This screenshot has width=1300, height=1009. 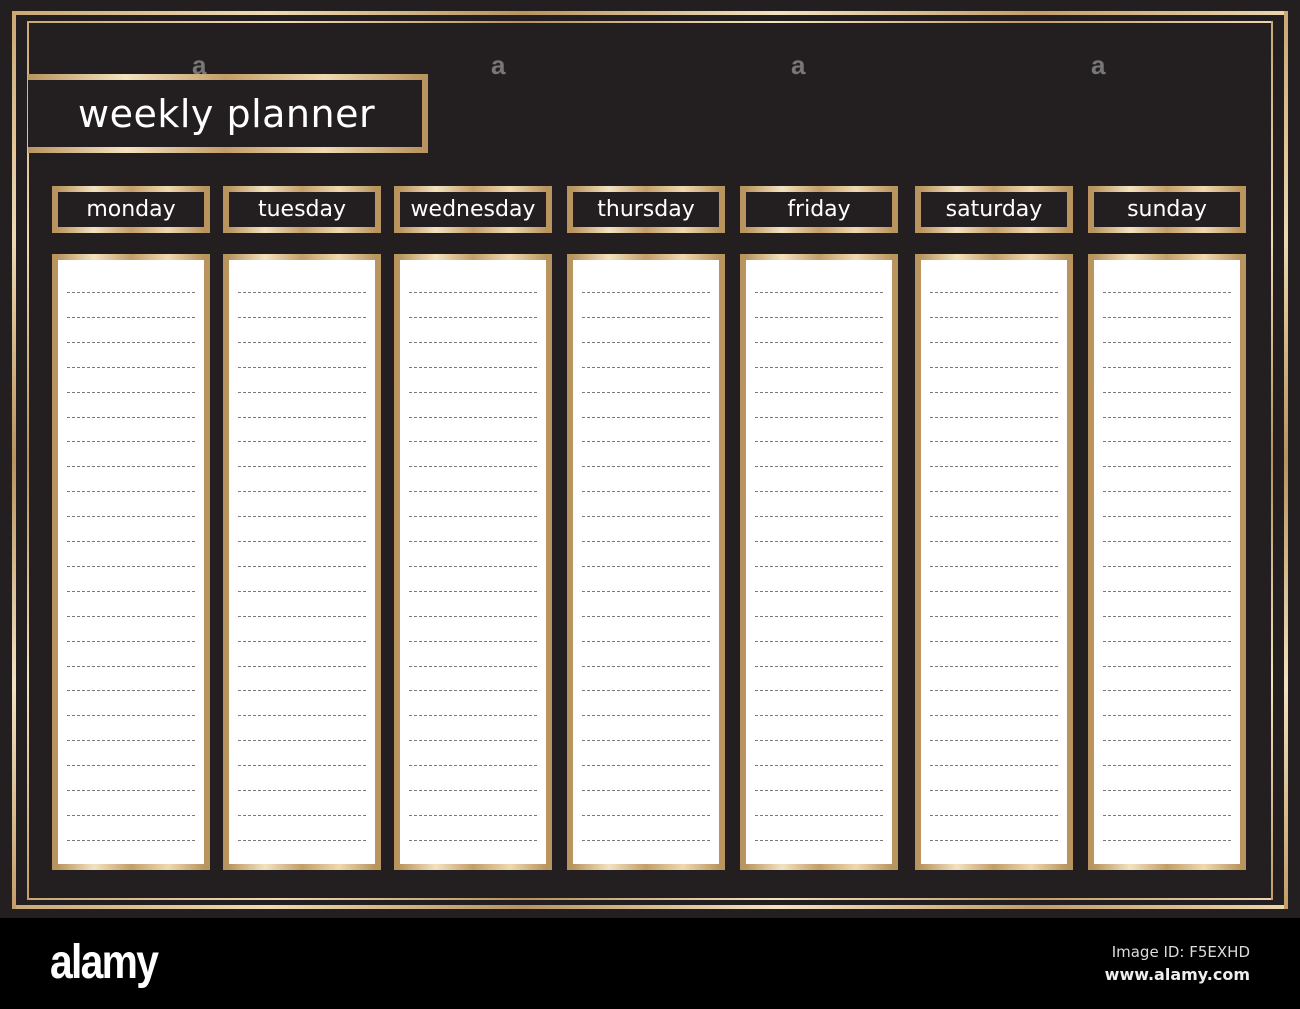 I want to click on day-notes-friday, so click(x=819, y=562).